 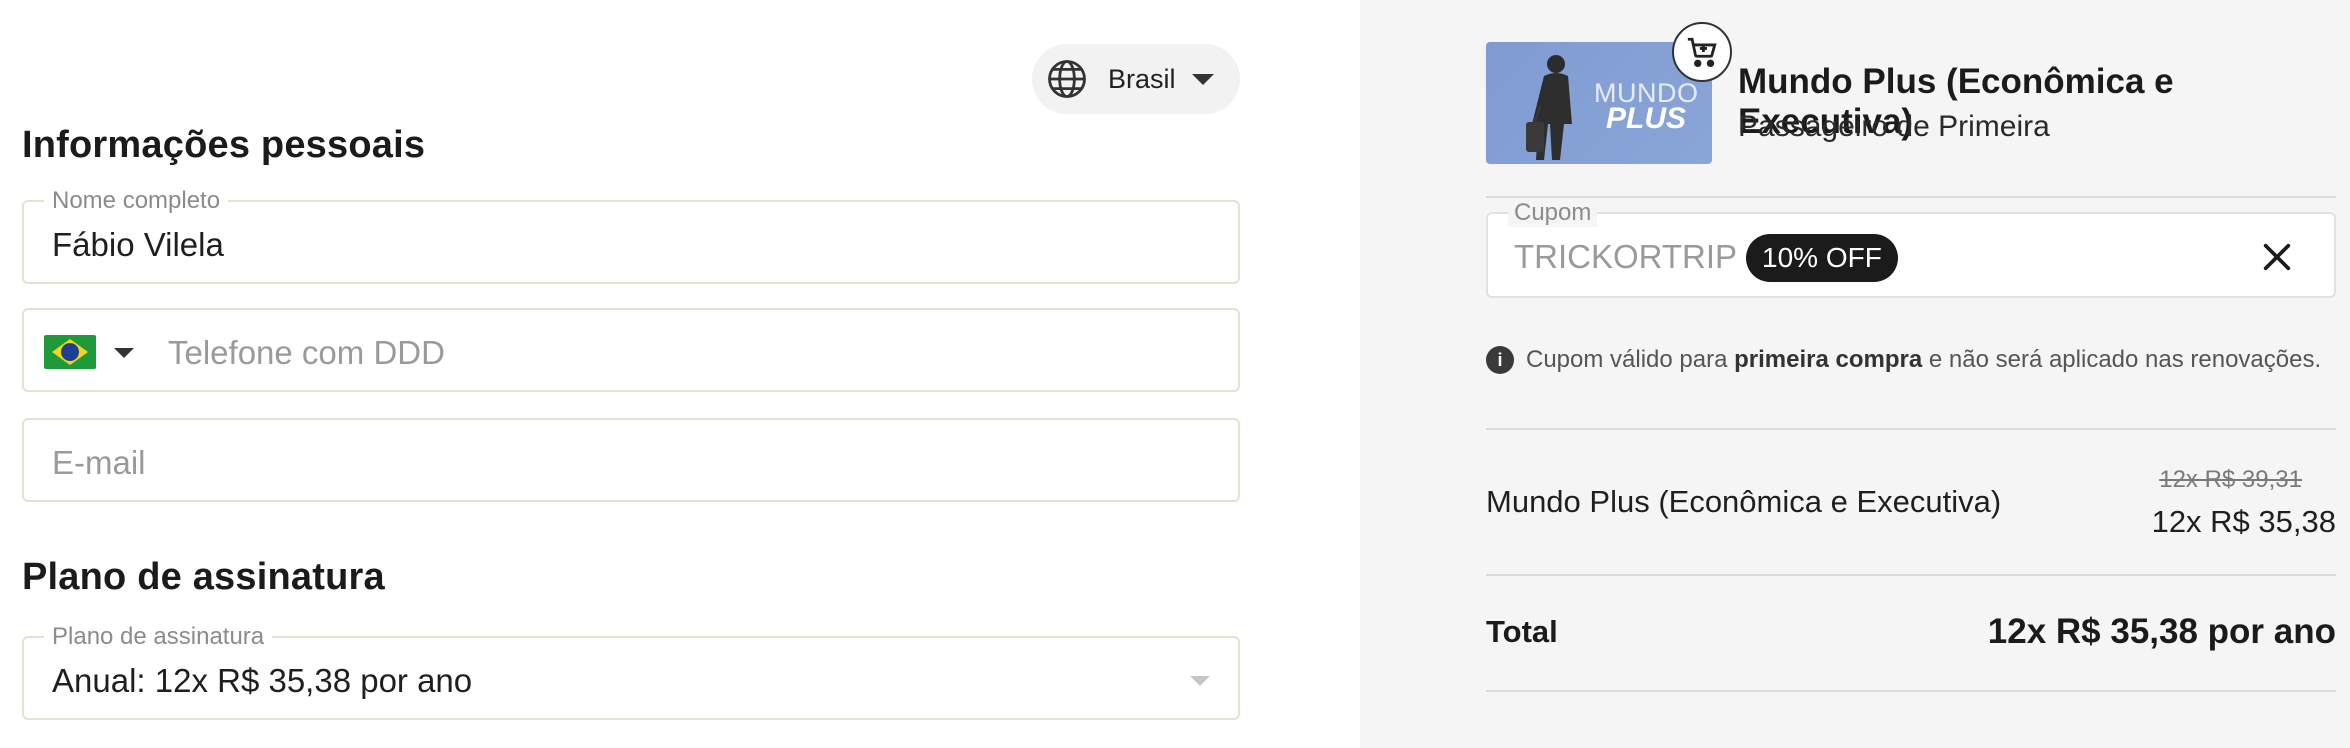 I want to click on phone-placeholder: Telefone com DDD, so click(x=306, y=352).